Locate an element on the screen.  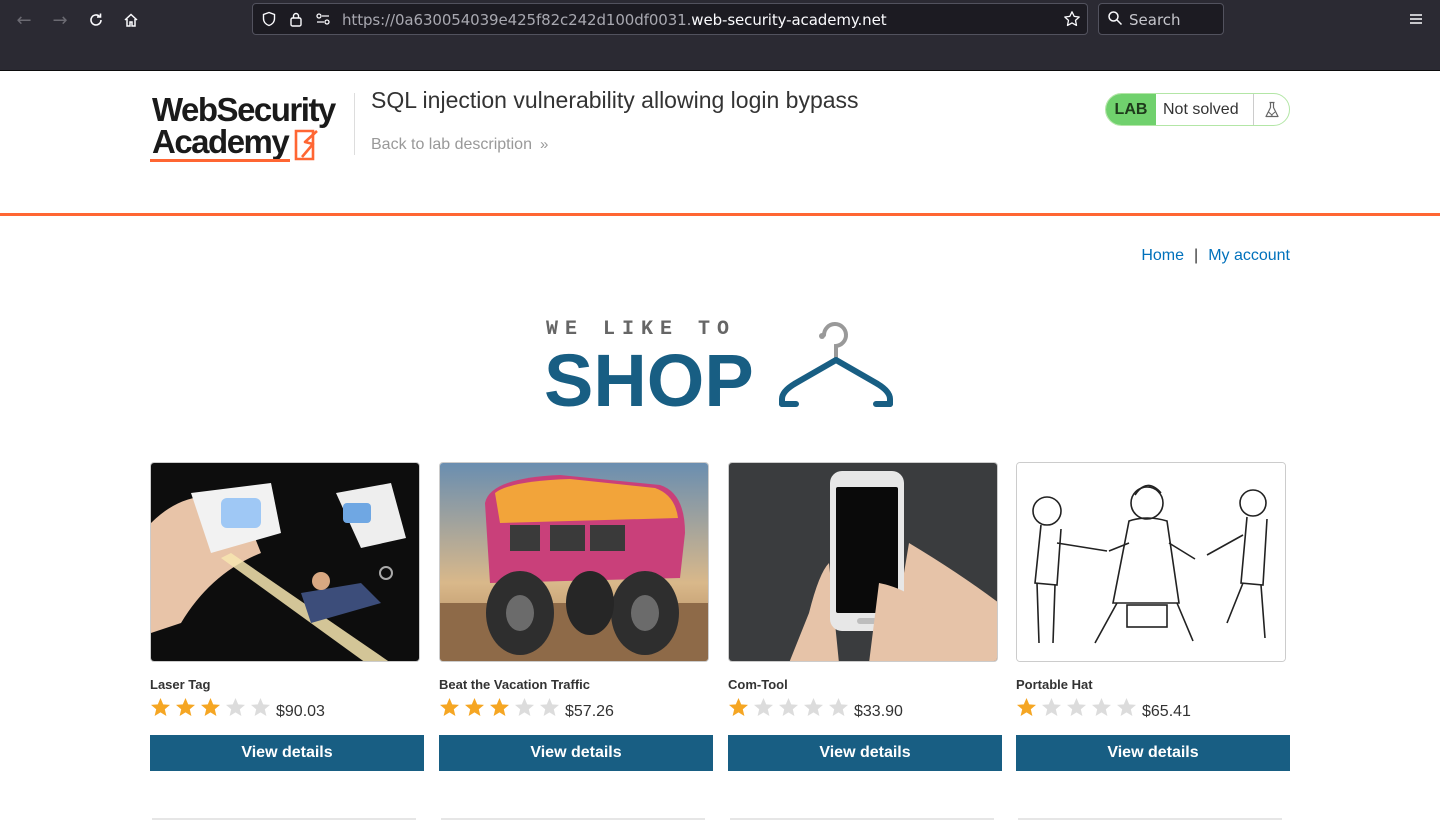
home-link: Home is located at coordinates (1162, 255).